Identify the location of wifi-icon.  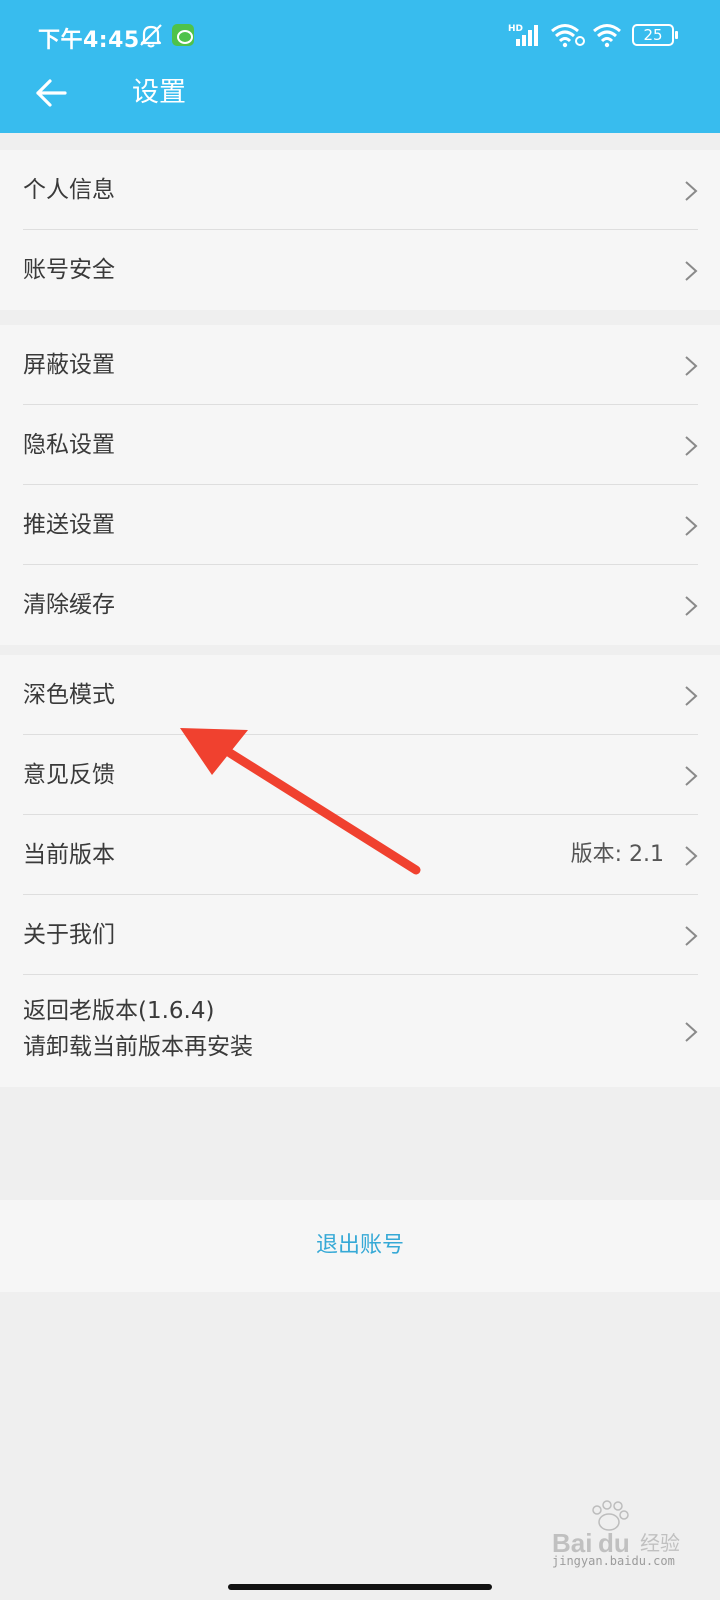
(568, 36).